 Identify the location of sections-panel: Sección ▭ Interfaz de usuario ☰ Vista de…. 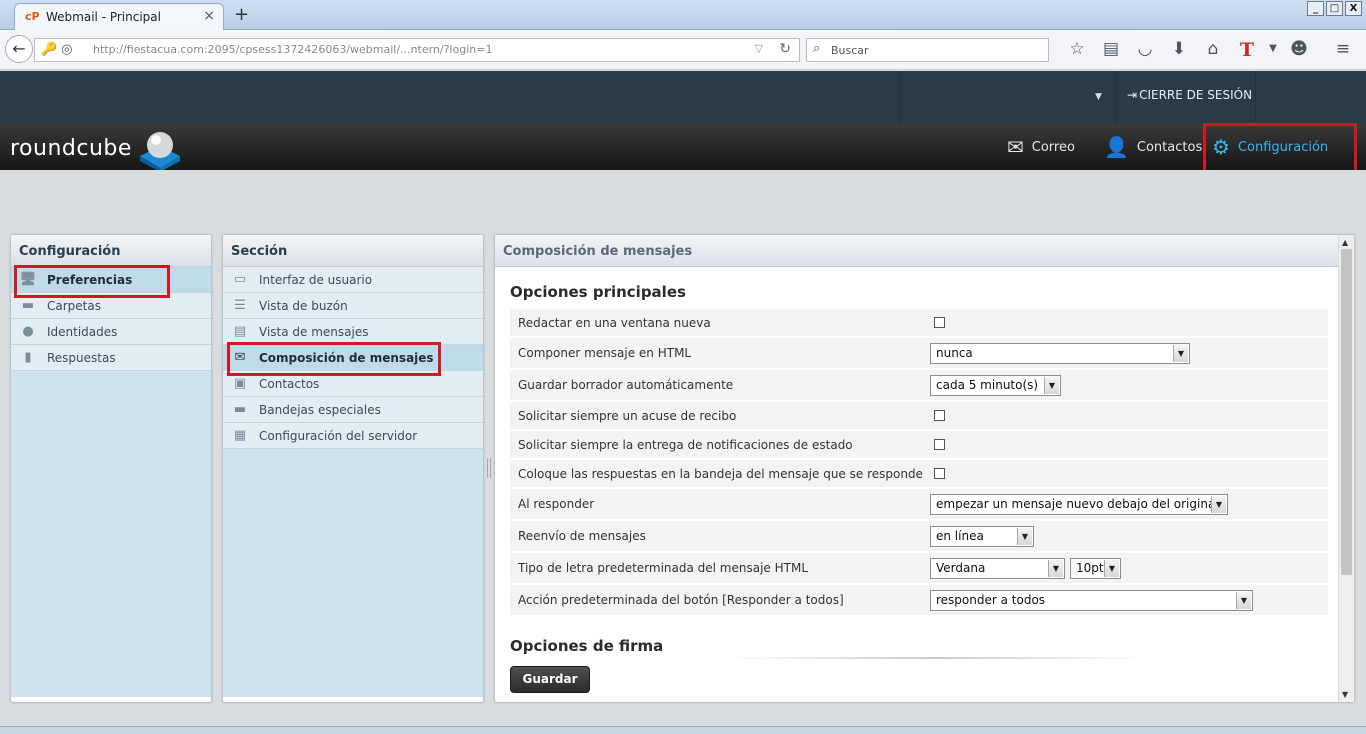
(353, 468).